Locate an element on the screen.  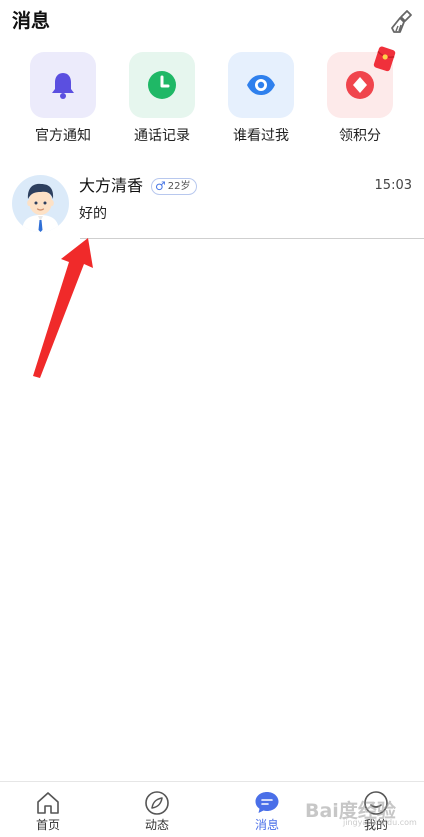
shortcut-label: 通话记录 is located at coordinates (162, 136).